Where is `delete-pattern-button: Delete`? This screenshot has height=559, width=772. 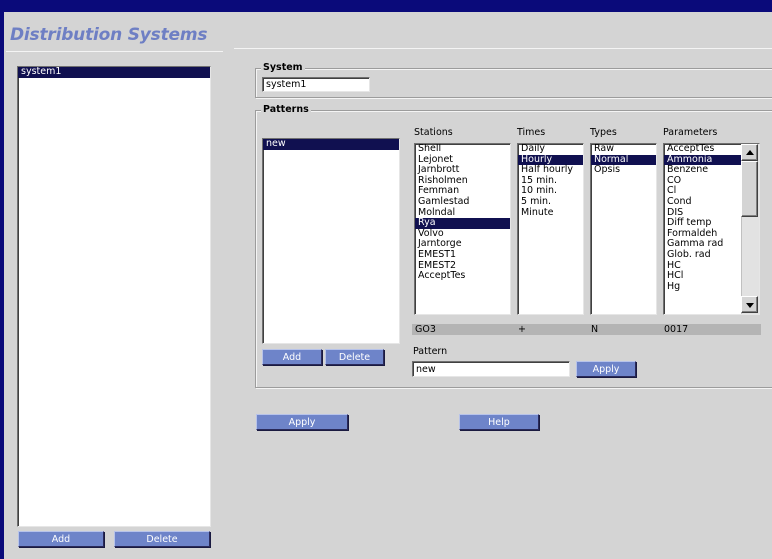
delete-pattern-button: Delete is located at coordinates (354, 357).